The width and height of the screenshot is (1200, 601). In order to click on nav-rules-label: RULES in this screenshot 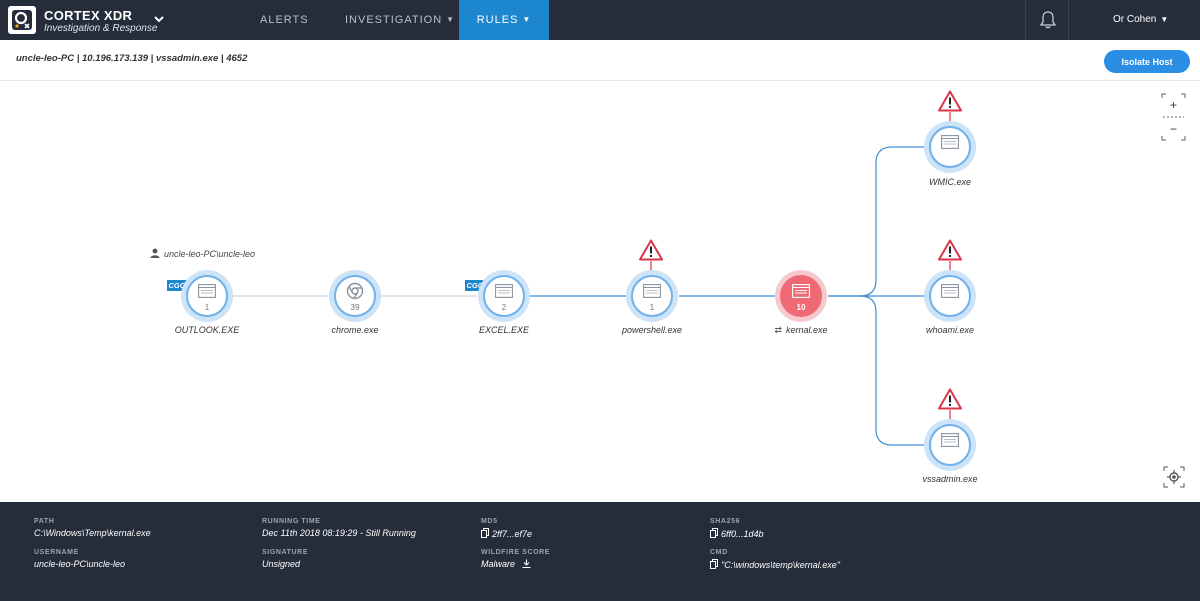, I will do `click(497, 20)`.